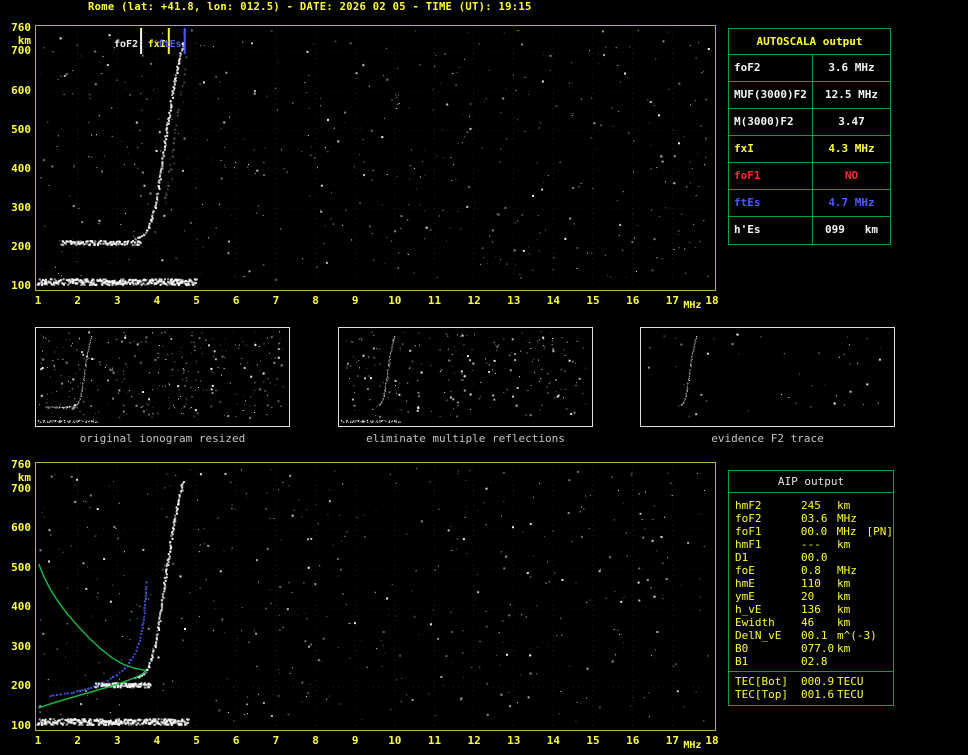  Describe the element at coordinates (742, 661) in the screenshot. I see `aip-param-label: B1` at that location.